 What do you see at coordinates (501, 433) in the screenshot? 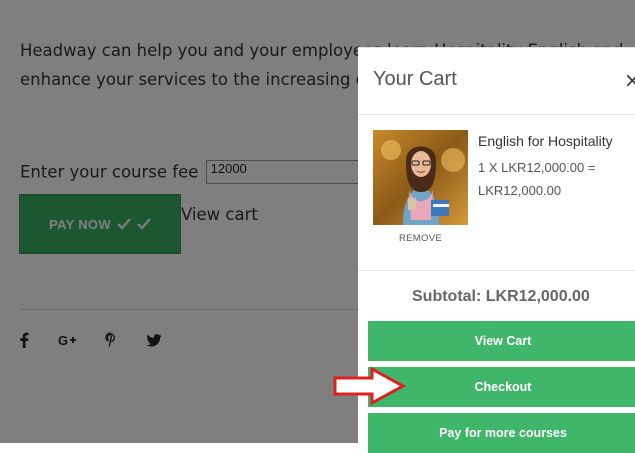
I see `pay-for-more-courses-button: Pay for more courses` at bounding box center [501, 433].